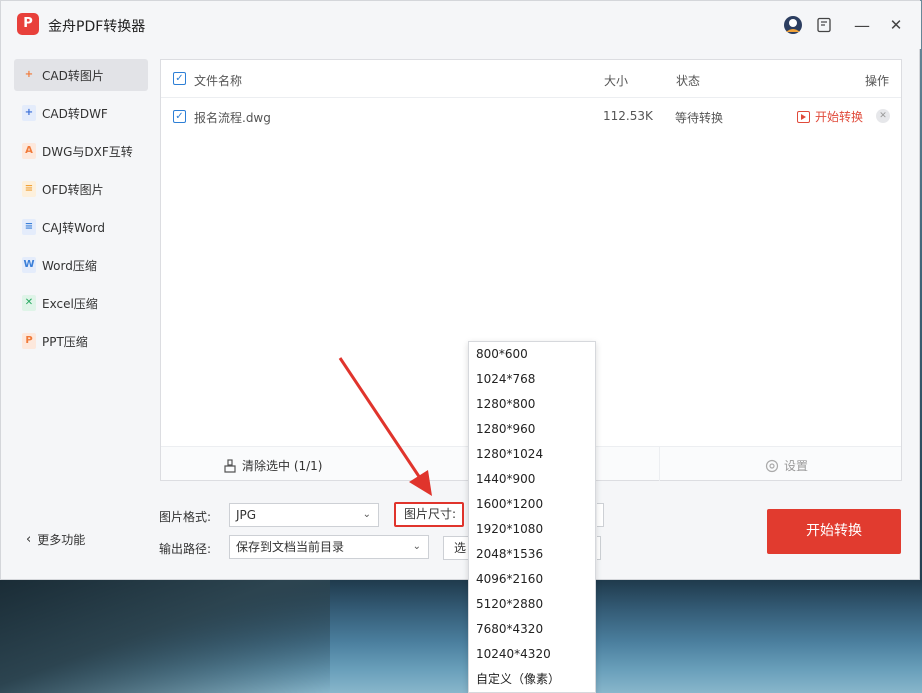  I want to click on size-option: 10240*4320, so click(532, 654).